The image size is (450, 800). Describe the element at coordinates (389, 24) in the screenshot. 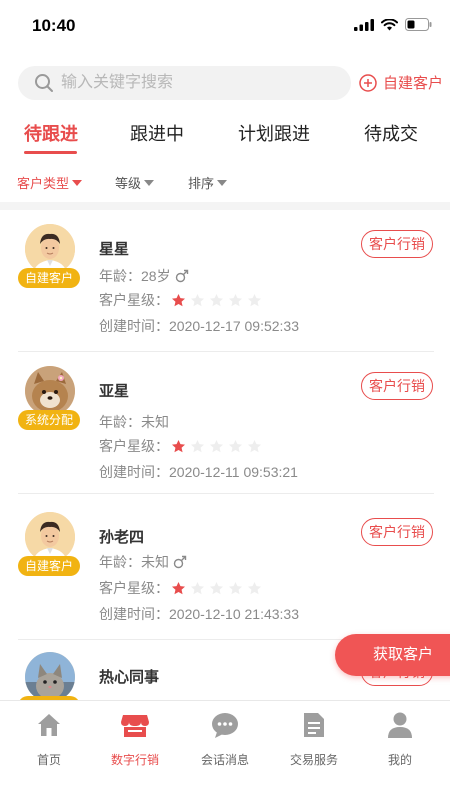

I see `wifi-icon` at that location.